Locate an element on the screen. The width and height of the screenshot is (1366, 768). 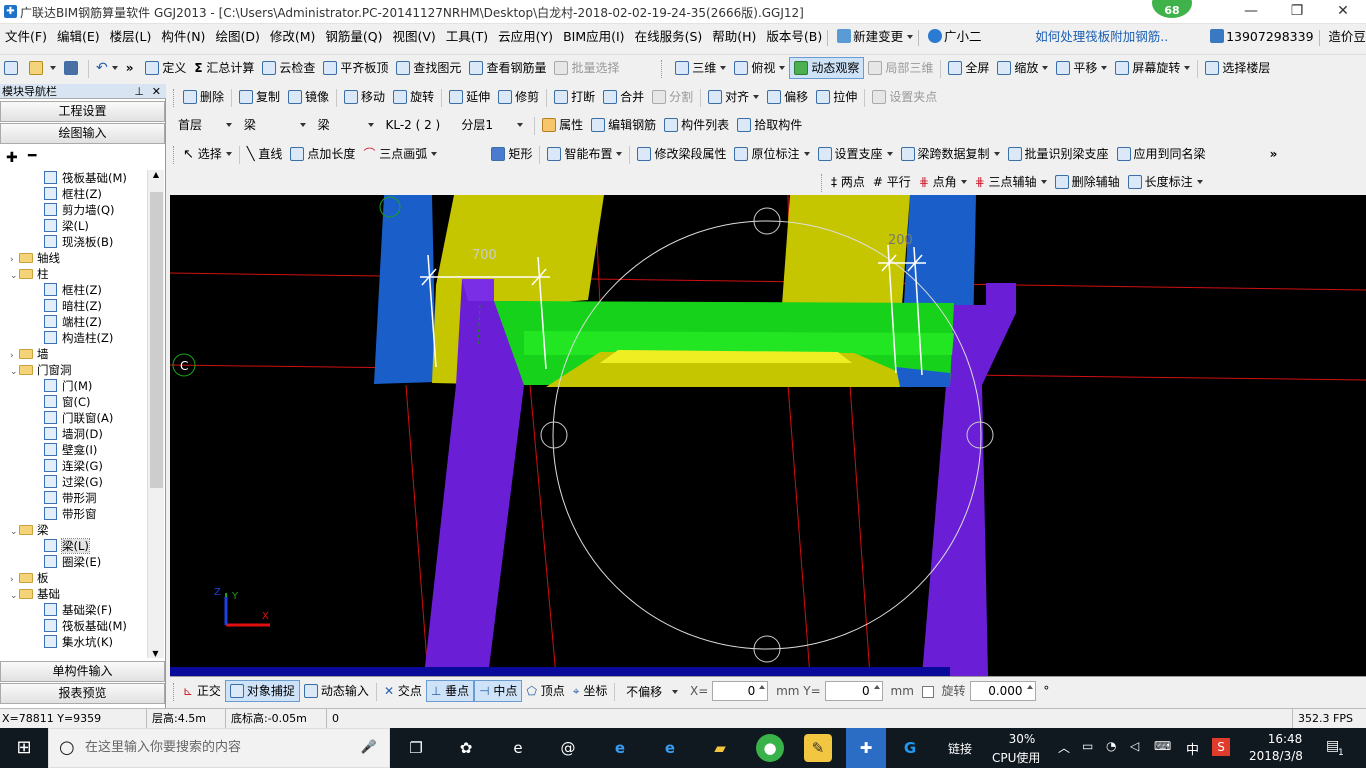
edge-browser-icon: e is located at coordinates (518, 748).